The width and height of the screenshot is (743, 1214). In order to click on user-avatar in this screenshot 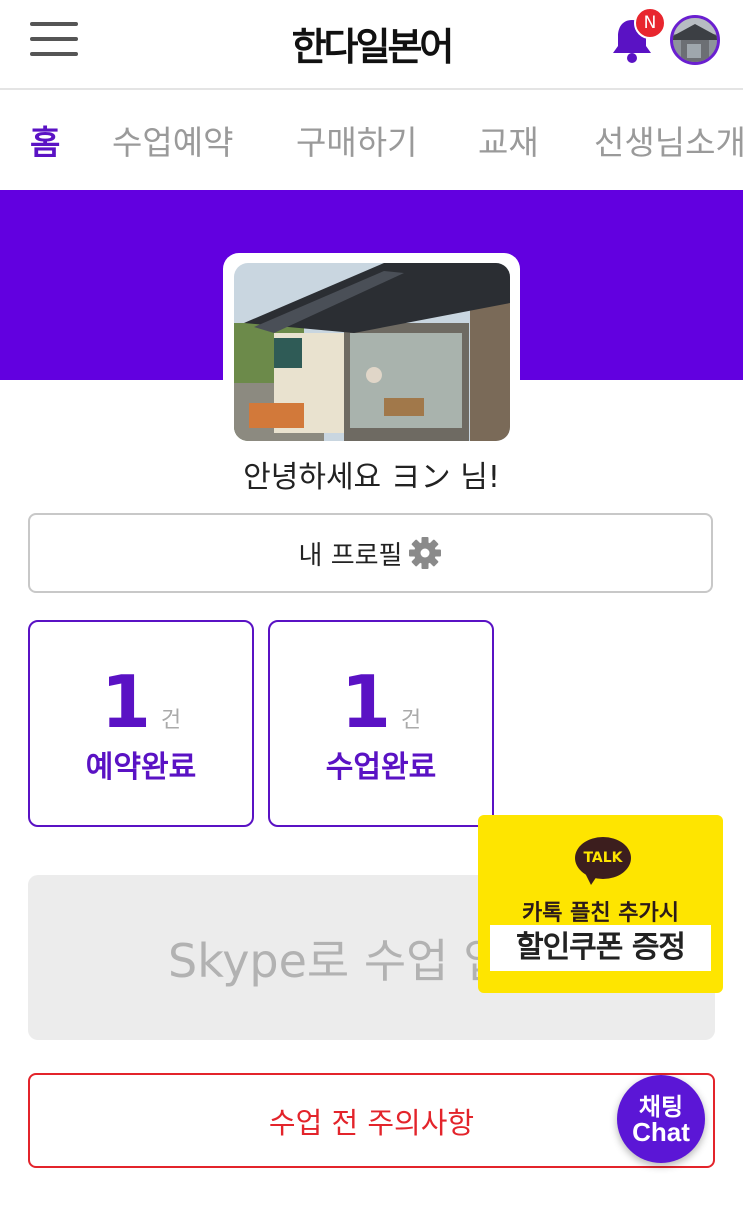, I will do `click(695, 40)`.